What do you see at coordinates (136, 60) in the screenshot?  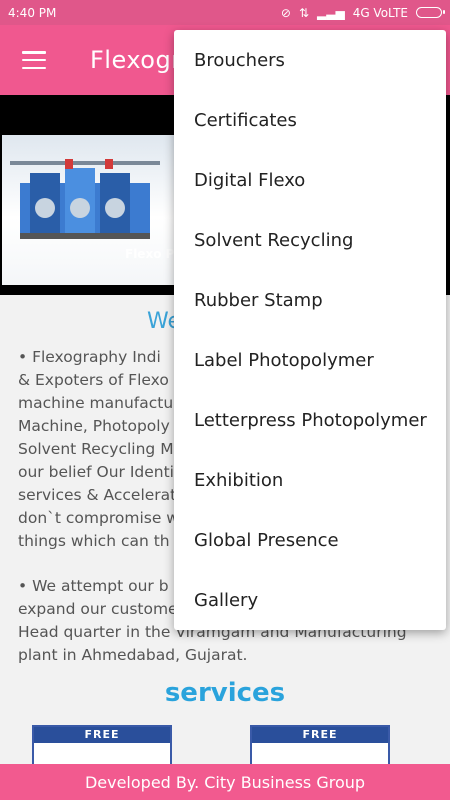 I see `app-title: Flexogr` at bounding box center [136, 60].